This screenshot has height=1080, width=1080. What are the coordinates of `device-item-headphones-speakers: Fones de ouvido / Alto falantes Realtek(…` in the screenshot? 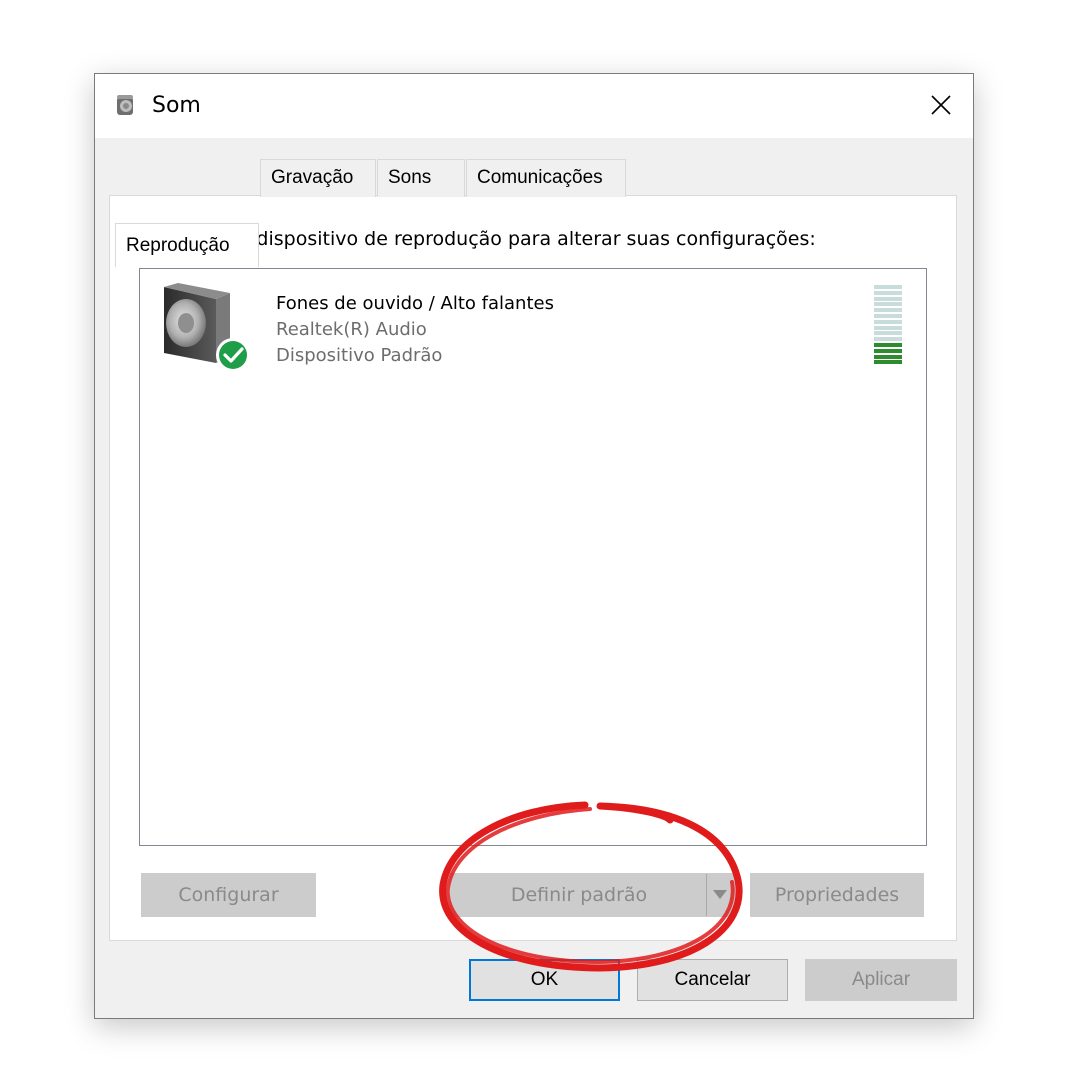 It's located at (534, 328).